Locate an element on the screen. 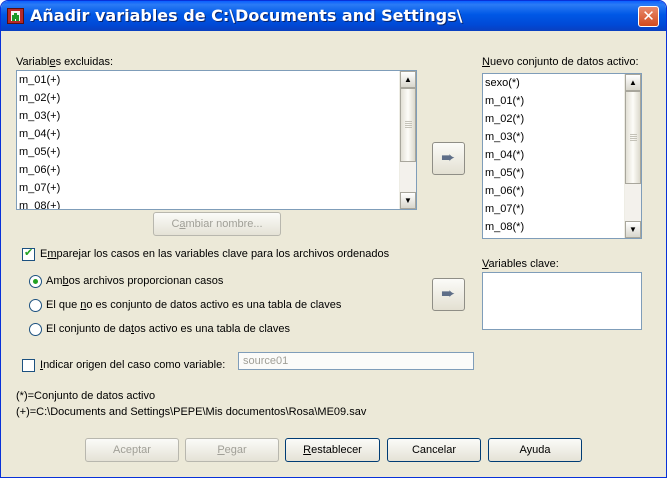 The width and height of the screenshot is (667, 478). list-item: m_05(+) is located at coordinates (216, 152).